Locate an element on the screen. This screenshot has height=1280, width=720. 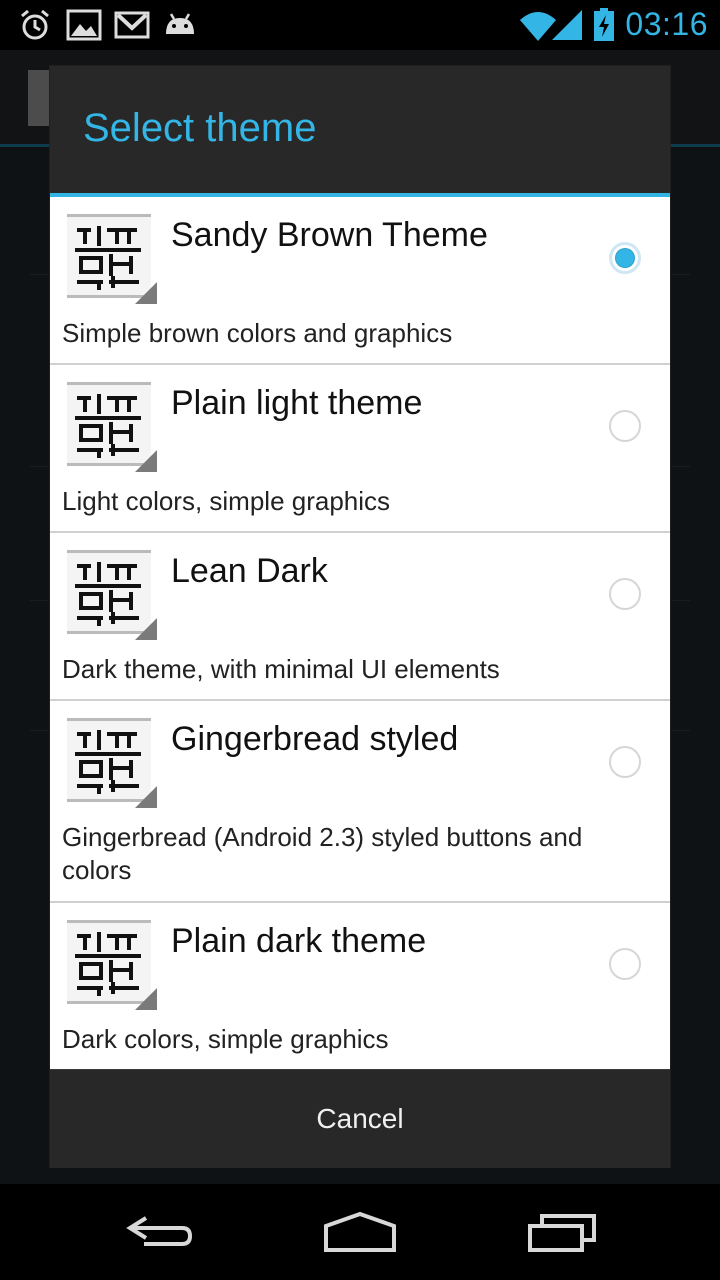
home-icon is located at coordinates (360, 1232).